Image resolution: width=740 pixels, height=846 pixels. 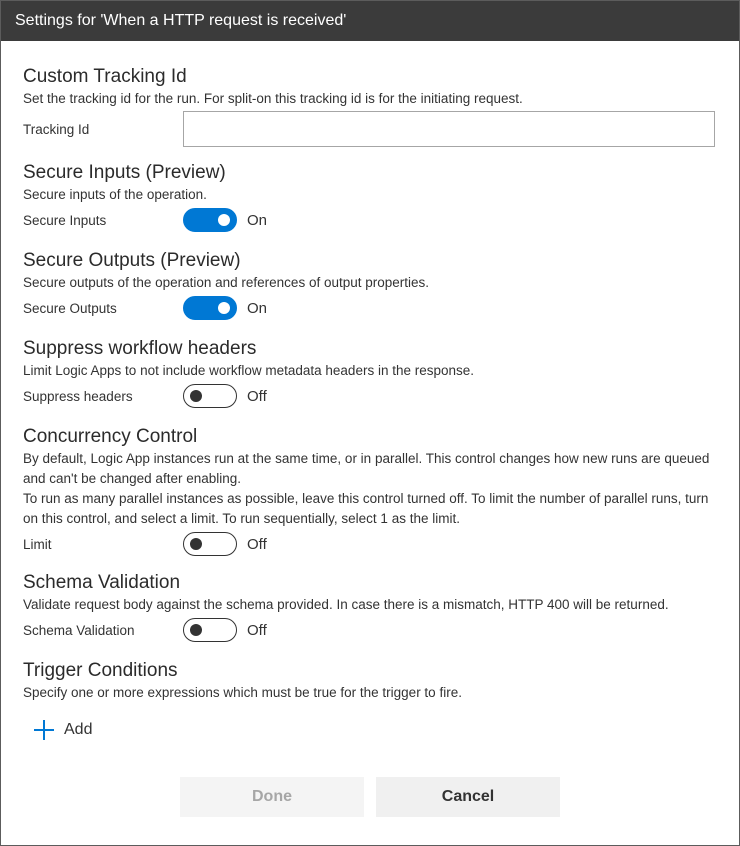 I want to click on dialog-footer: Done Cancel, so click(x=370, y=797).